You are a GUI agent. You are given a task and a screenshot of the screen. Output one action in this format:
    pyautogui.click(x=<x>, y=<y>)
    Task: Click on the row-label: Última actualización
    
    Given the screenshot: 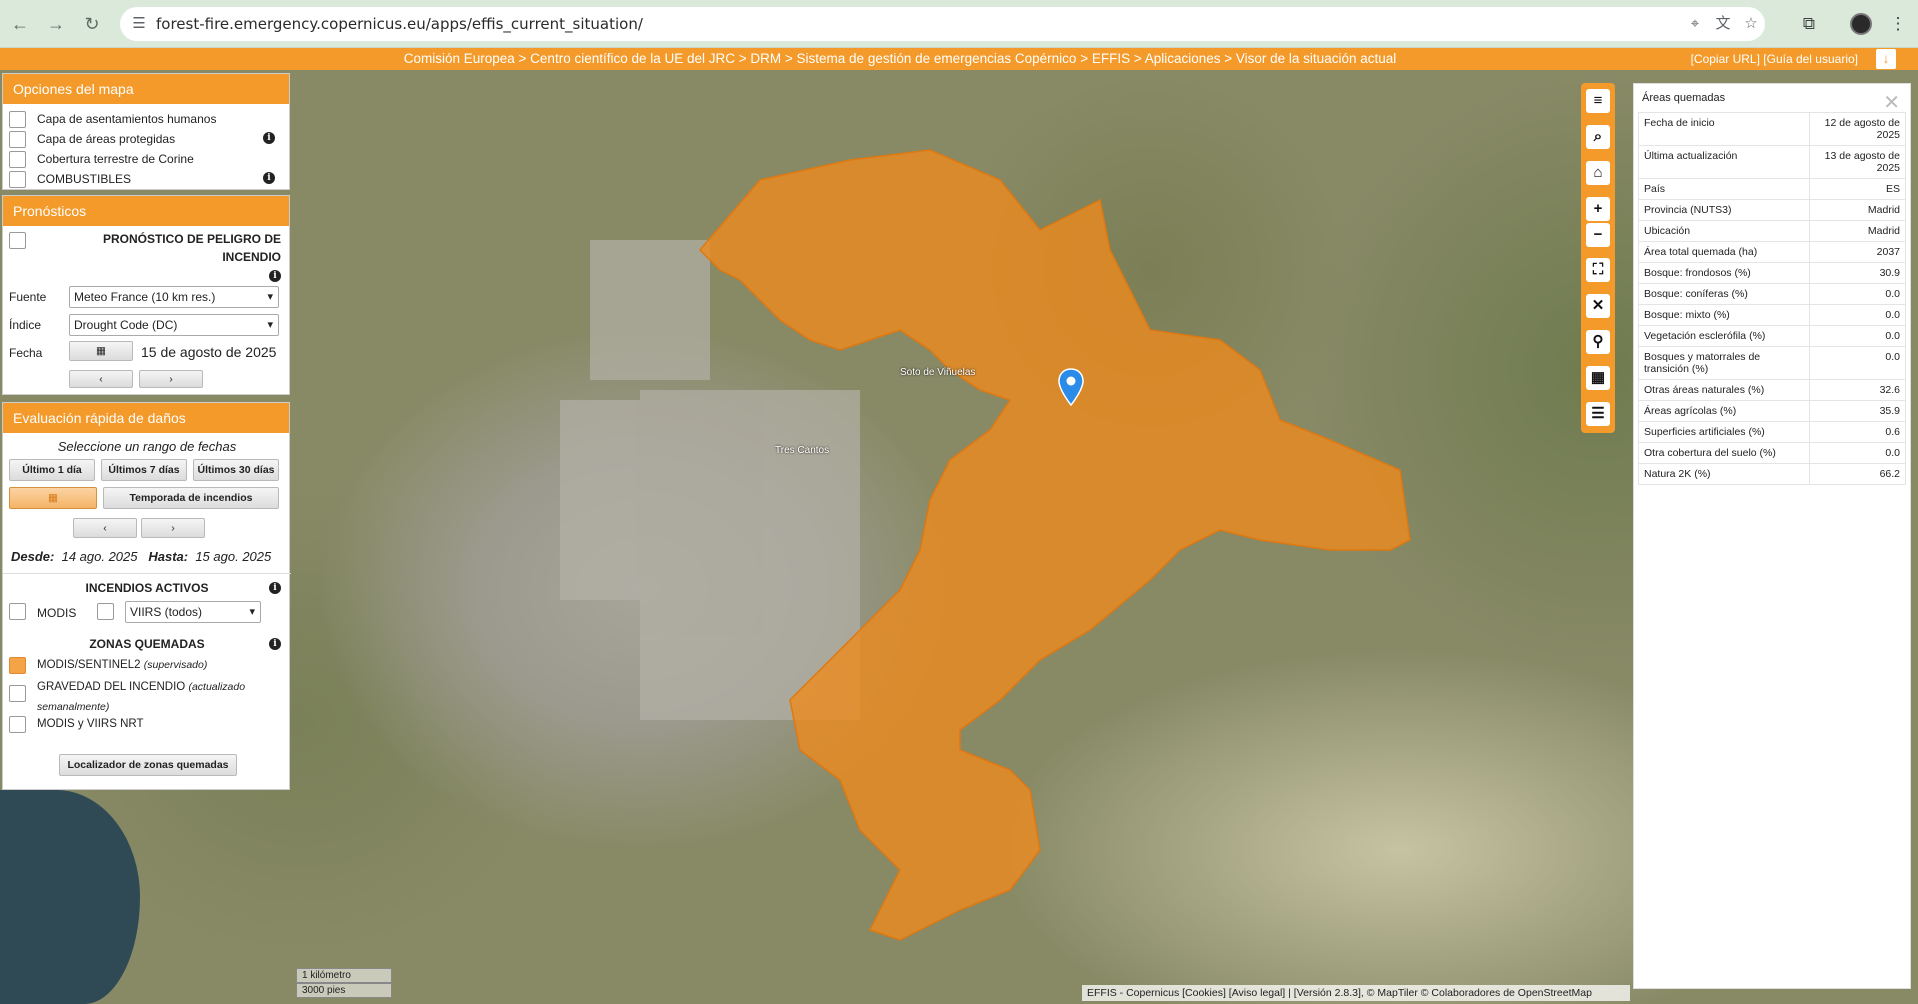 What is the action you would take?
    pyautogui.click(x=1724, y=162)
    